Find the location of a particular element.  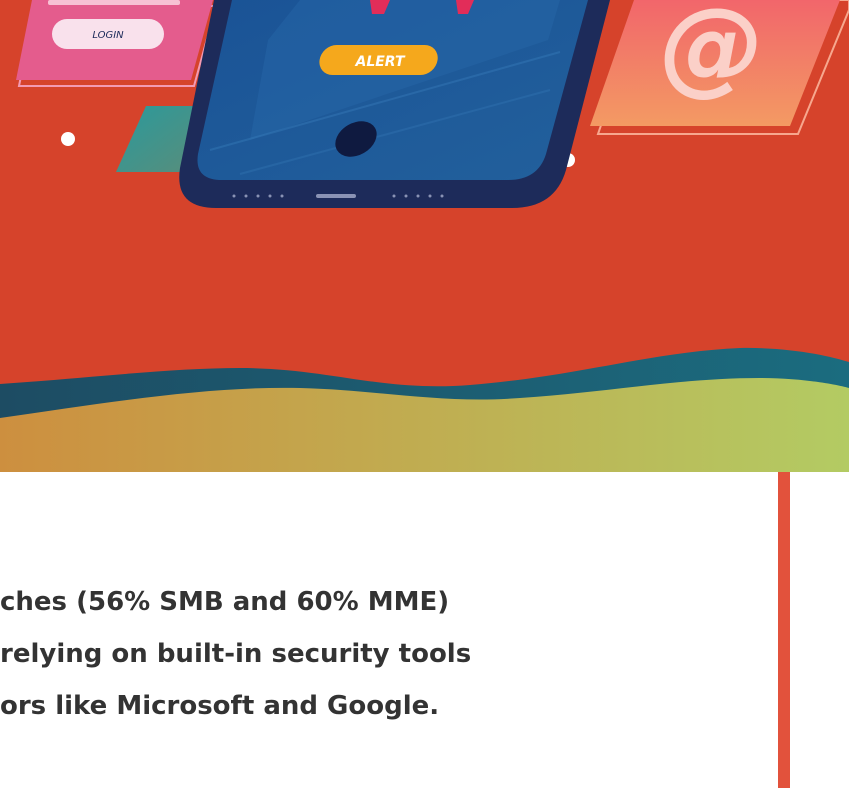

decor-dot is located at coordinates (68, 139).